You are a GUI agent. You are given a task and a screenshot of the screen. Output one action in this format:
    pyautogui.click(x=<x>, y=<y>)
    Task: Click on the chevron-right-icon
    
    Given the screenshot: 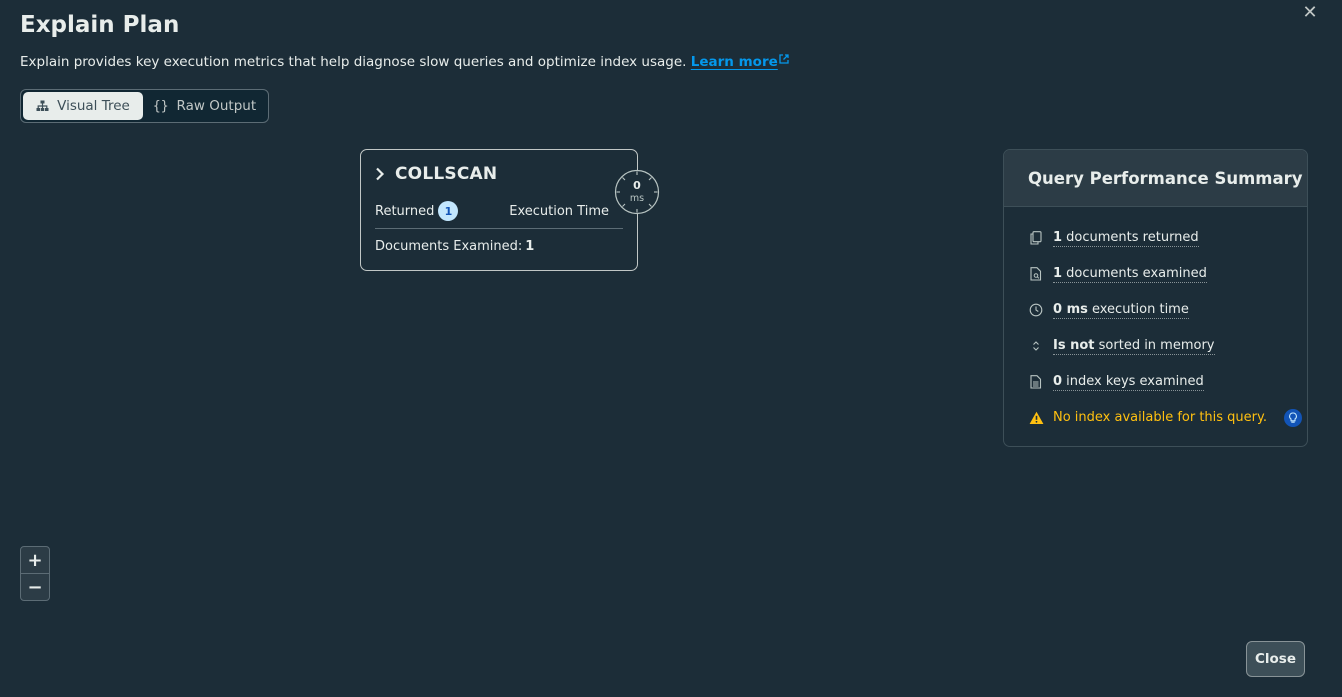 What is the action you would take?
    pyautogui.click(x=380, y=174)
    